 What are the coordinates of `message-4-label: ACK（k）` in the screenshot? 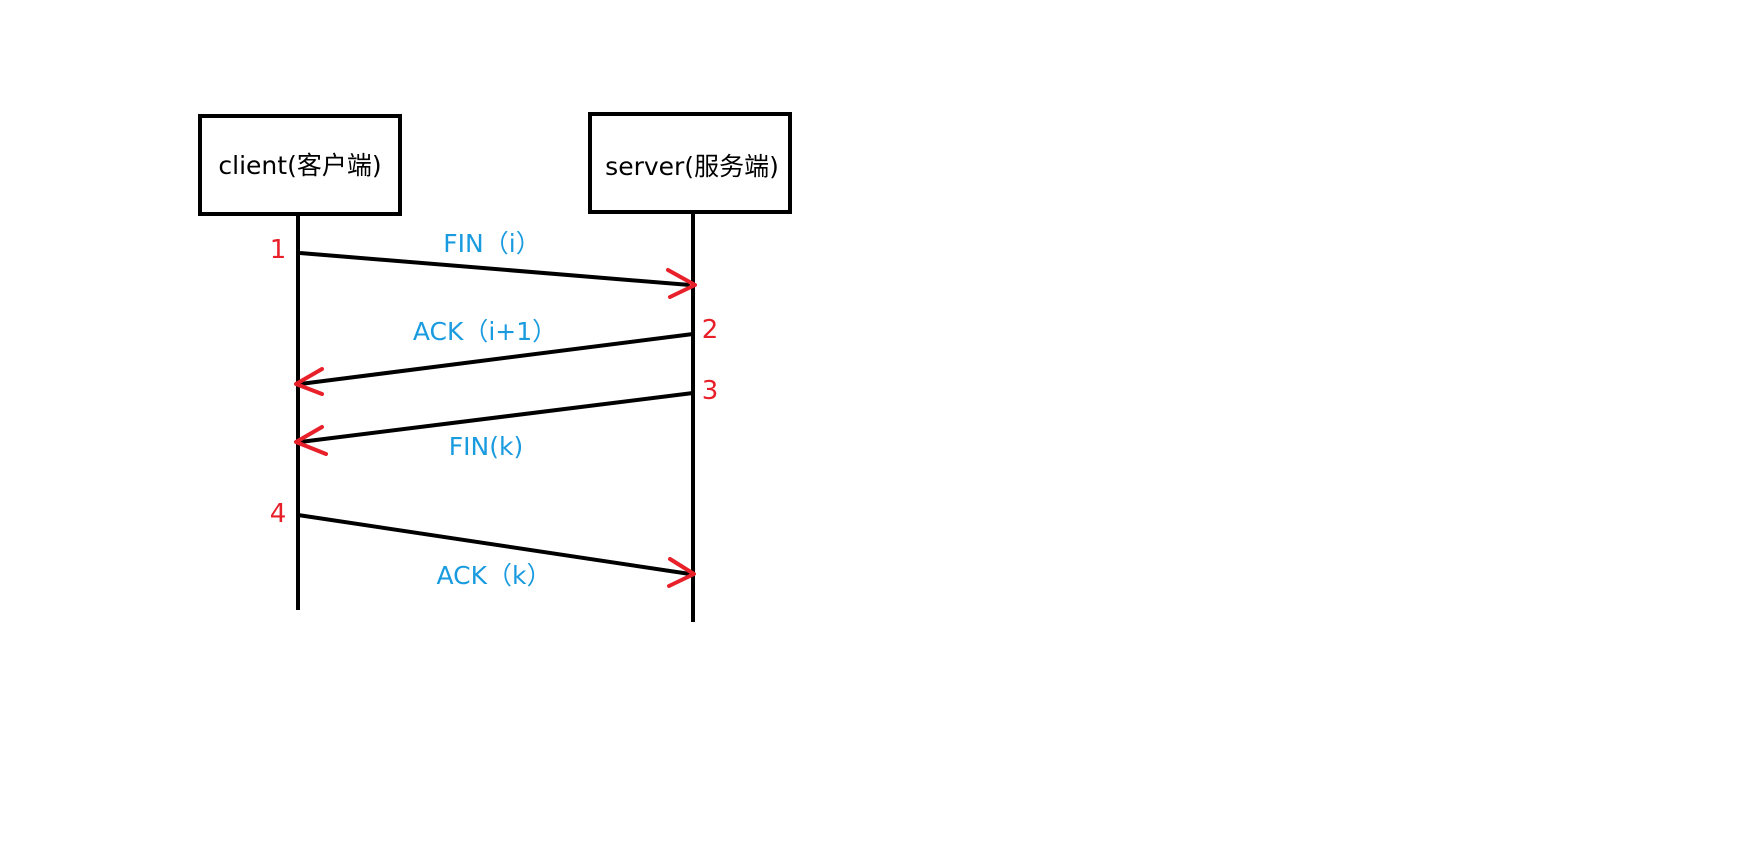 It's located at (494, 575).